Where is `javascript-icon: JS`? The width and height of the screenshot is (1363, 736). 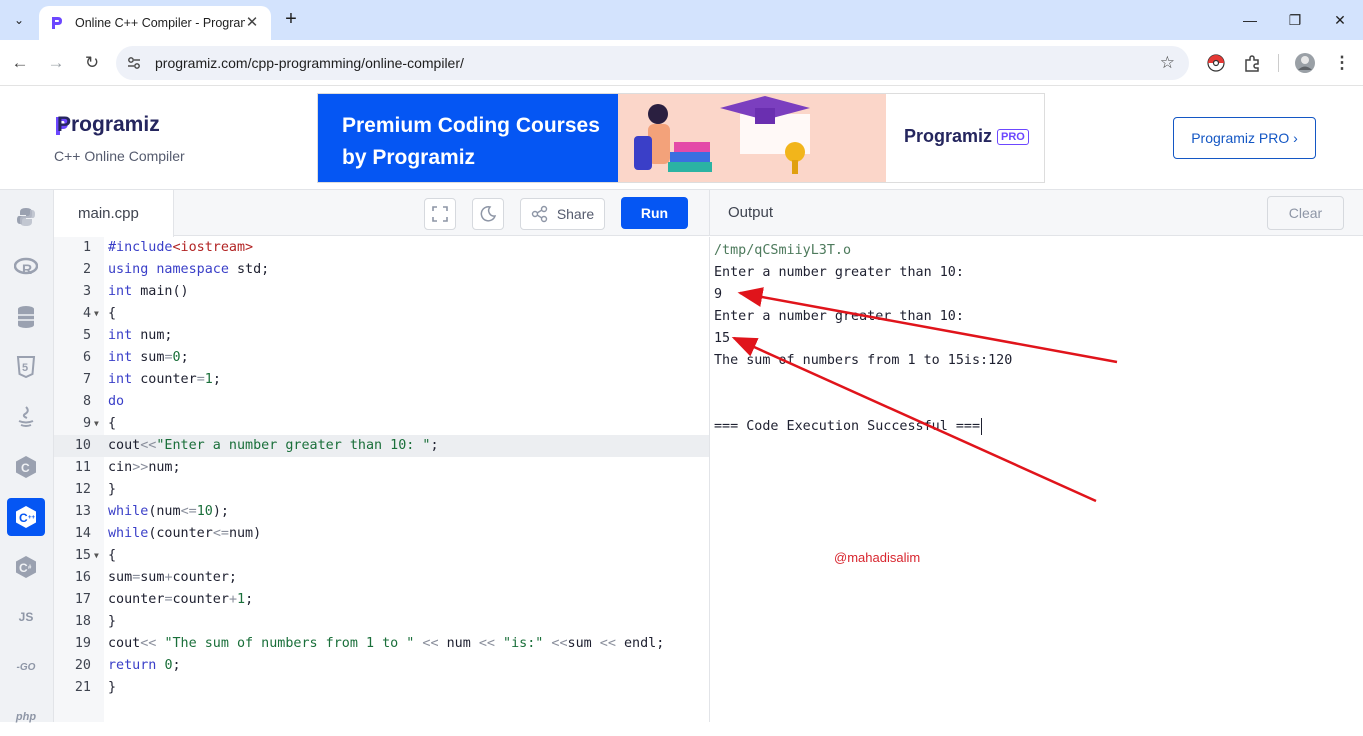 javascript-icon: JS is located at coordinates (26, 617).